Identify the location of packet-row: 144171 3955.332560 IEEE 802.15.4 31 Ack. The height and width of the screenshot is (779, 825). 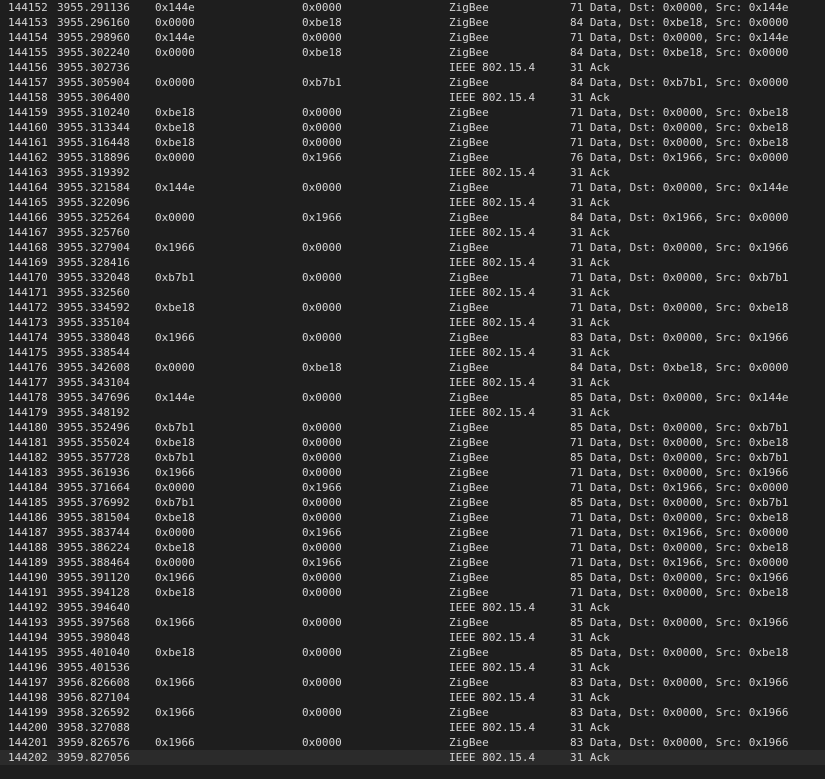
(412, 292).